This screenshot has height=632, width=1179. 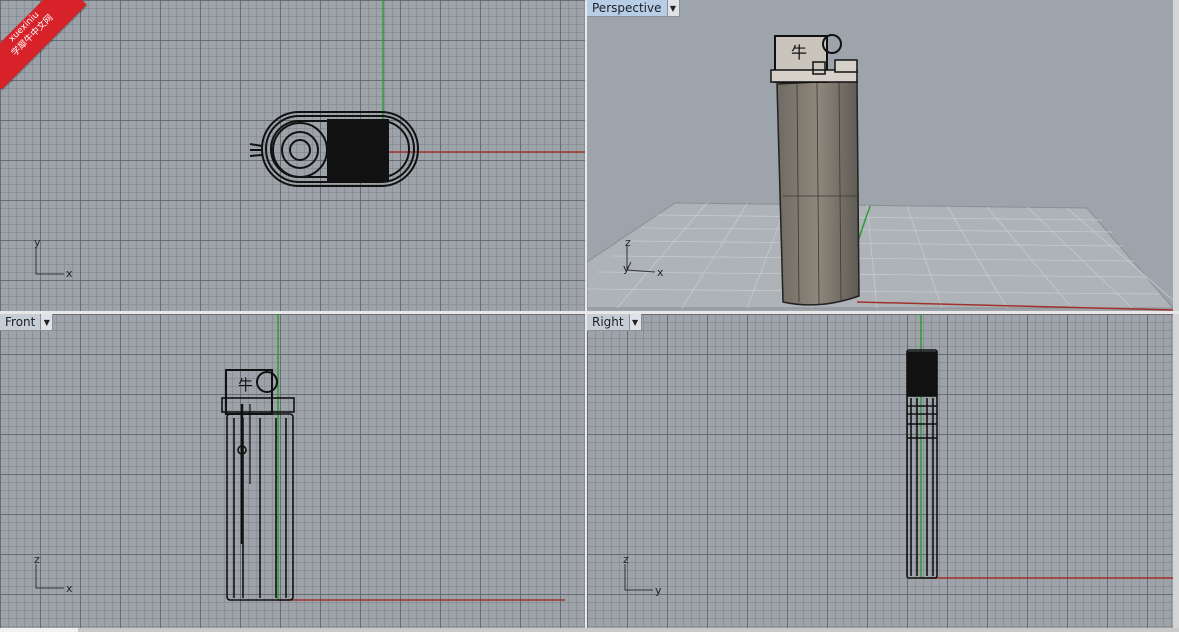 I want to click on viewport-label-front: Front ▼, so click(x=27, y=322).